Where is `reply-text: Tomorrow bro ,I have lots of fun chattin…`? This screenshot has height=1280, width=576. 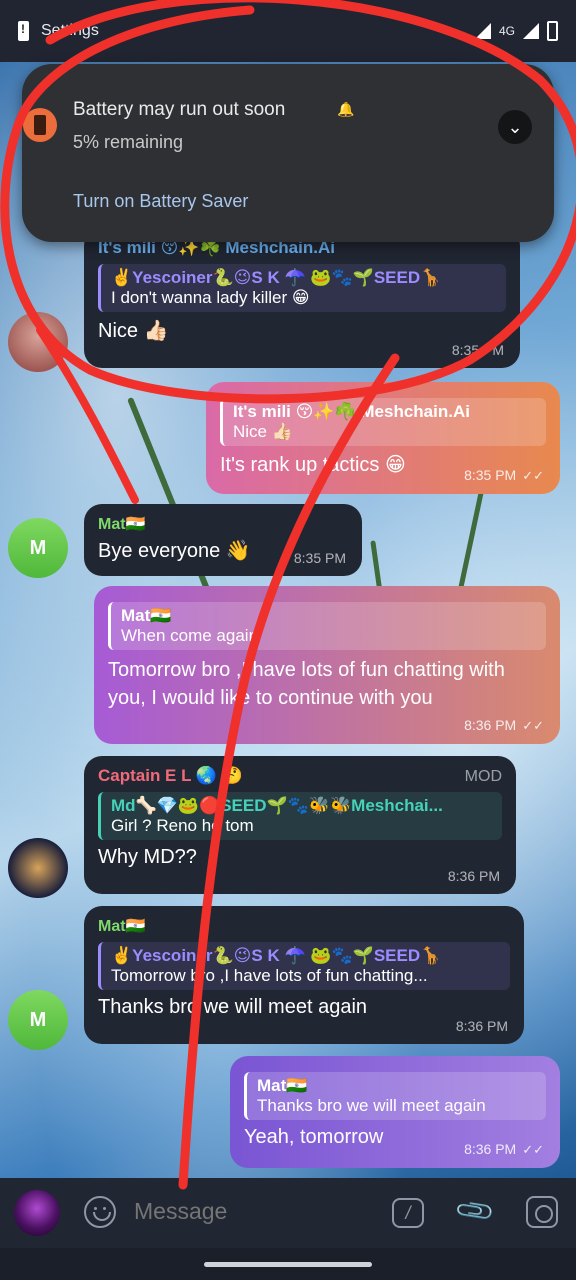
reply-text: Tomorrow bro ,I have lots of fun chattin… is located at coordinates (269, 975).